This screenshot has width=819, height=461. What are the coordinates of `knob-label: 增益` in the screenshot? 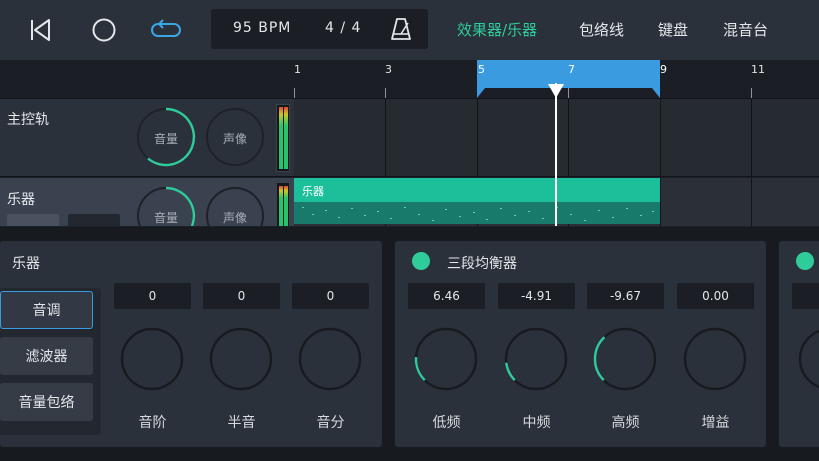 It's located at (715, 423).